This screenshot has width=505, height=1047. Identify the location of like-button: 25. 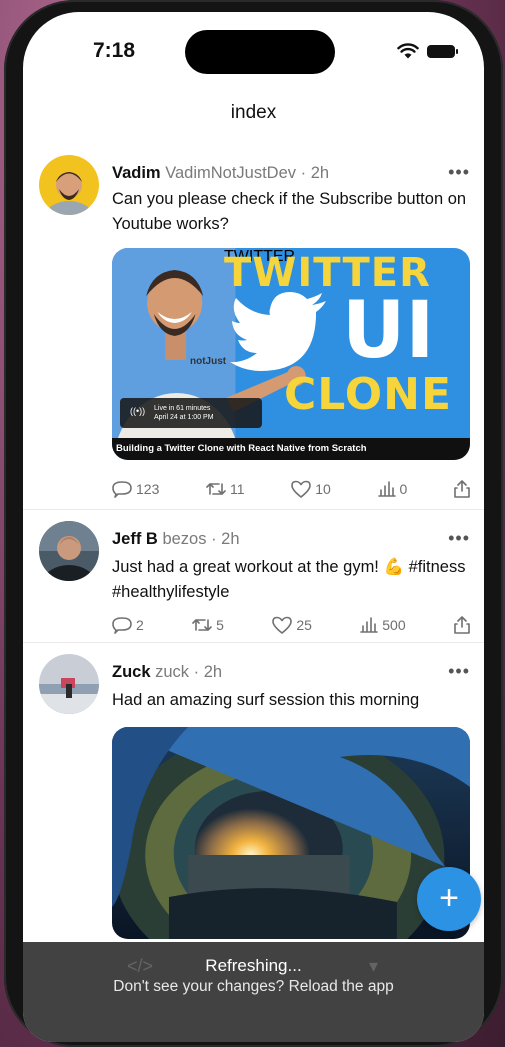
(292, 625).